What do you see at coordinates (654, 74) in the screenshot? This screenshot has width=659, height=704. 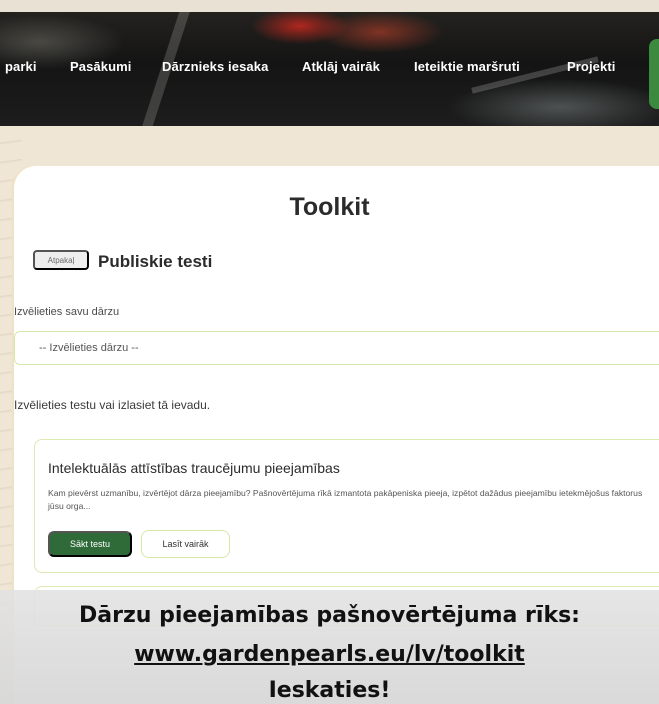 I see `nav-cta-button` at bounding box center [654, 74].